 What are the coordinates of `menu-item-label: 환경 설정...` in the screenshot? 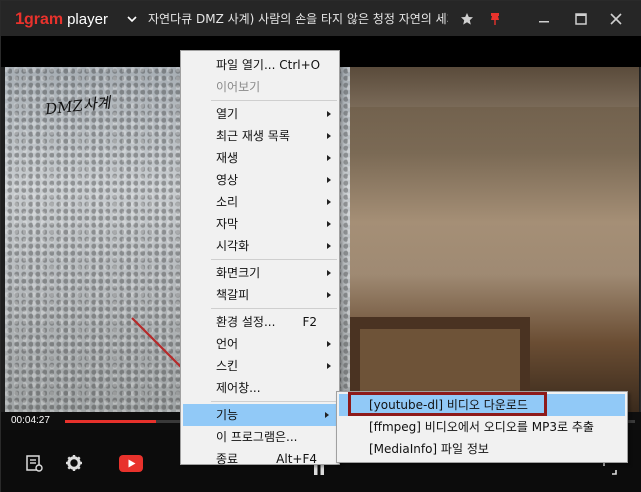 It's located at (246, 322).